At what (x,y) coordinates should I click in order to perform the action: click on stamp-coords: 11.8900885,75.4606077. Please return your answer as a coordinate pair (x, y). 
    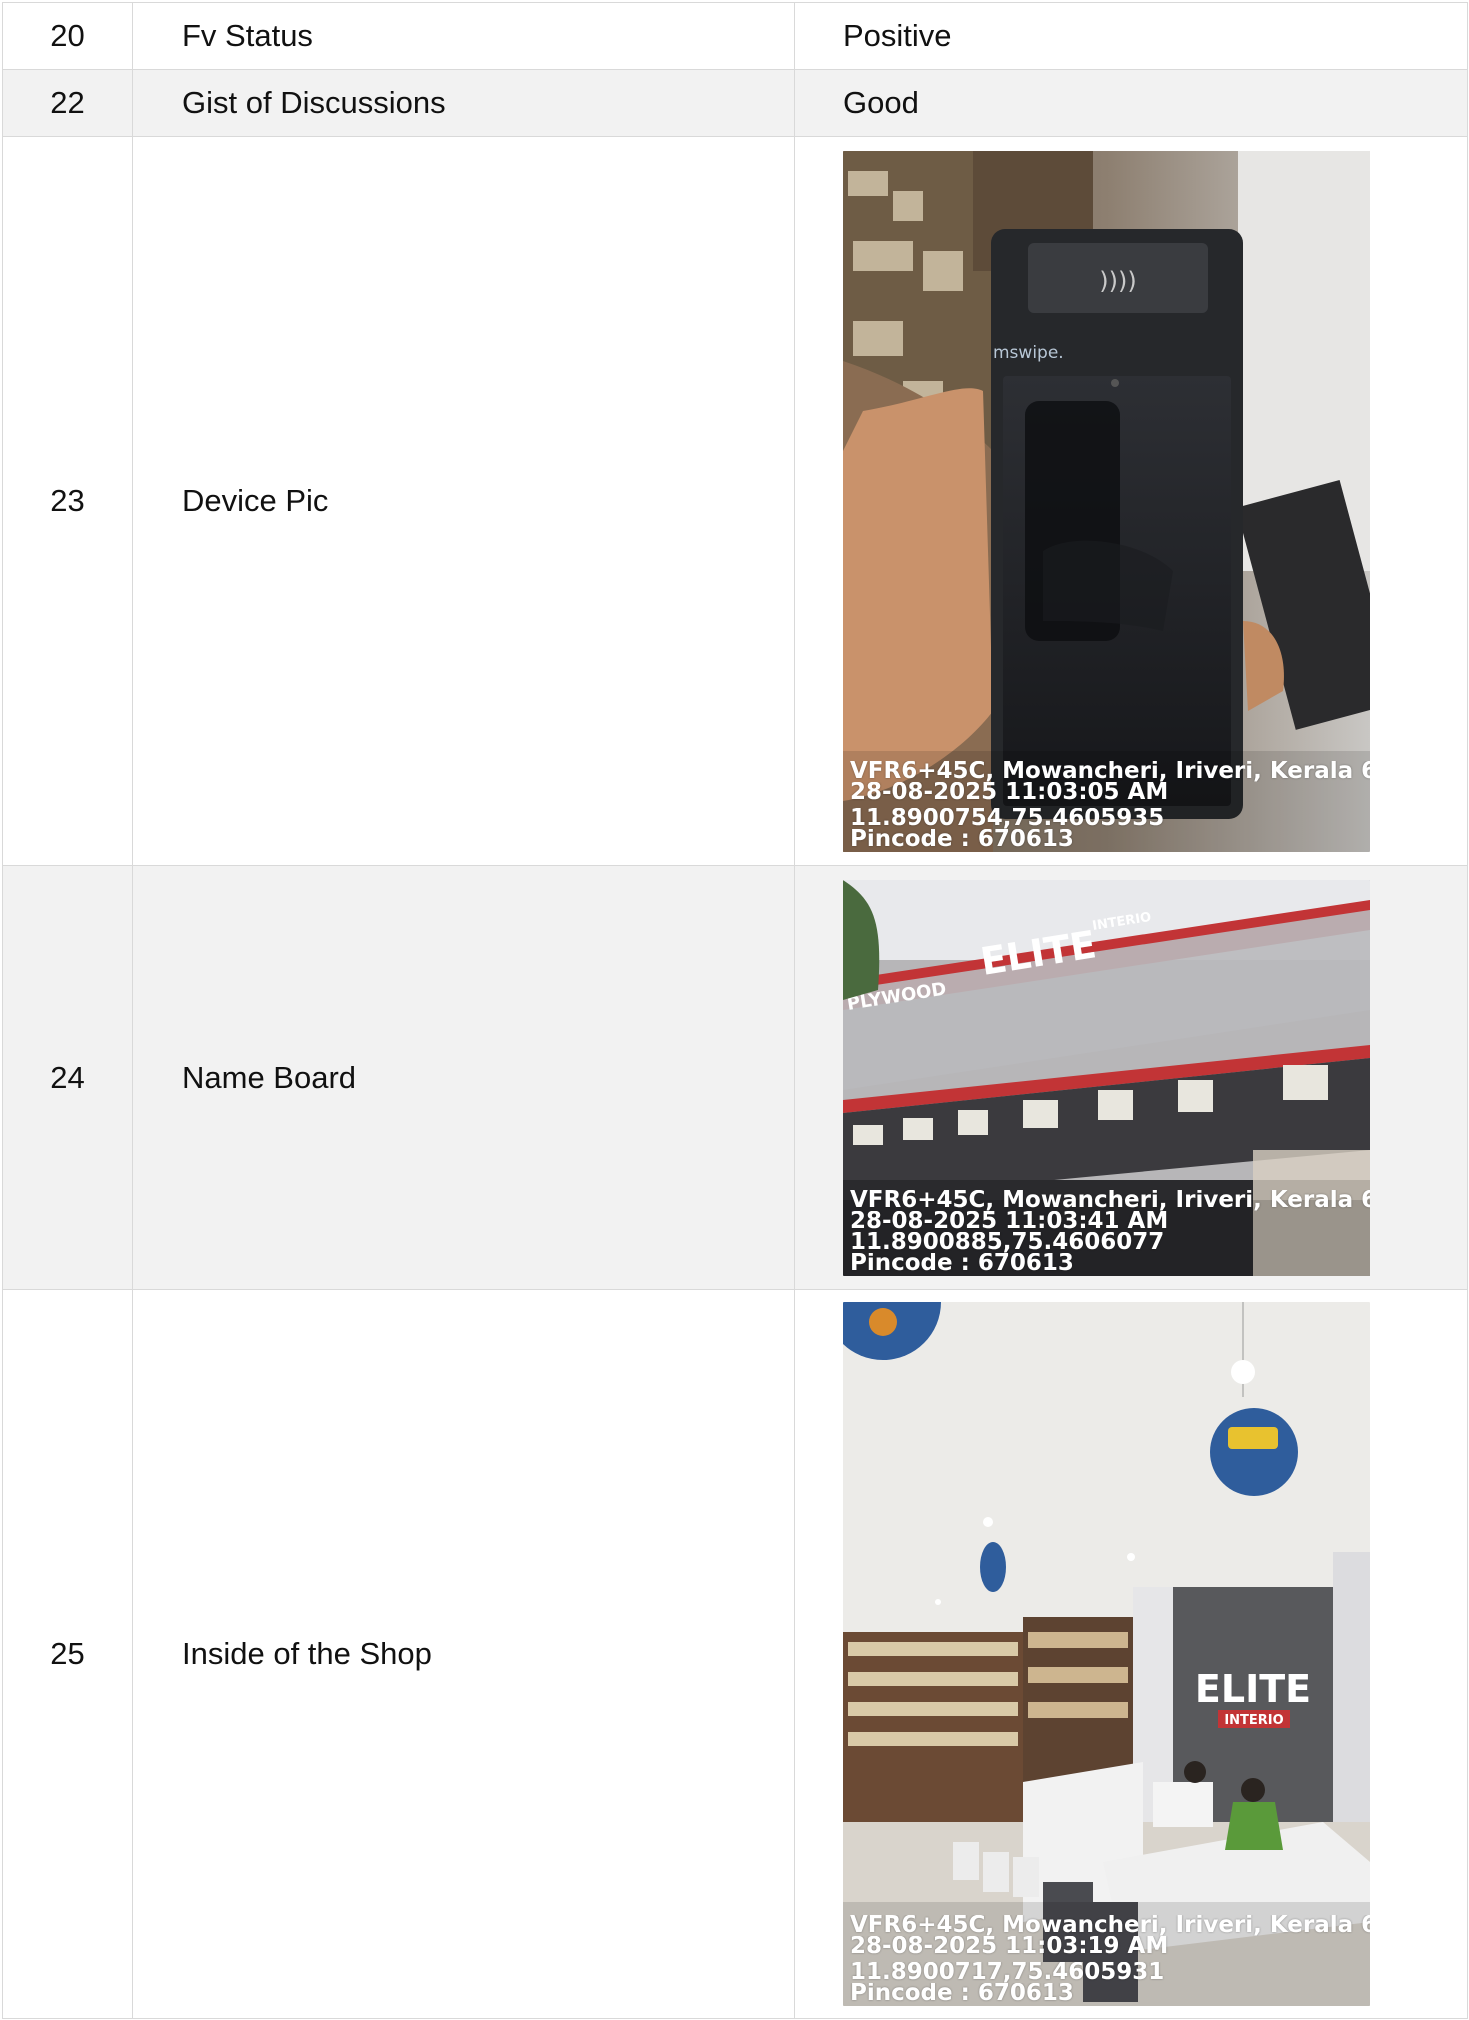
    Looking at the image, I should click on (1007, 1242).